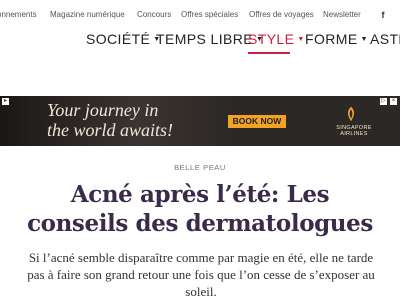 Image resolution: width=400 pixels, height=300 pixels. I want to click on ad-brand-line2: AIRLINES, so click(354, 134).